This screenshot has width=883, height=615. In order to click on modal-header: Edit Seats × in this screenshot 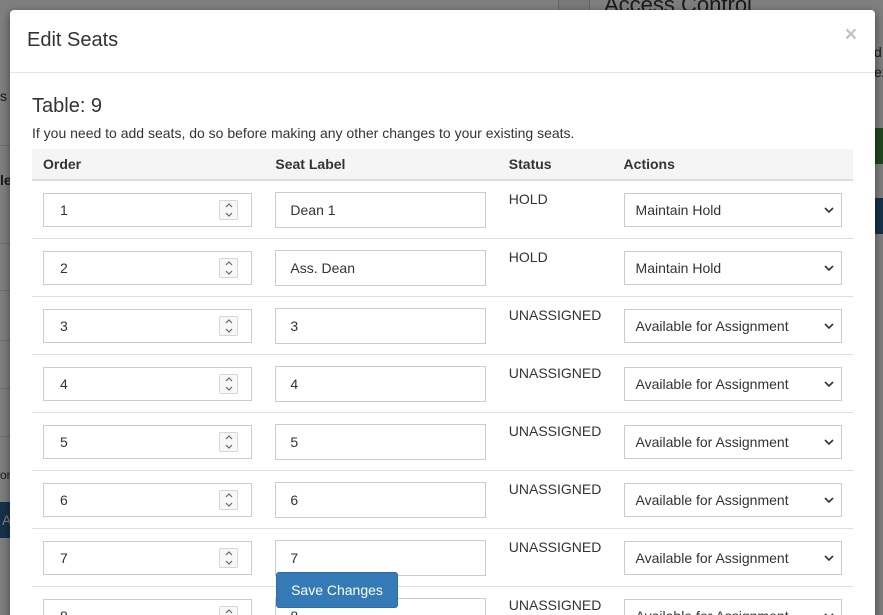, I will do `click(442, 41)`.